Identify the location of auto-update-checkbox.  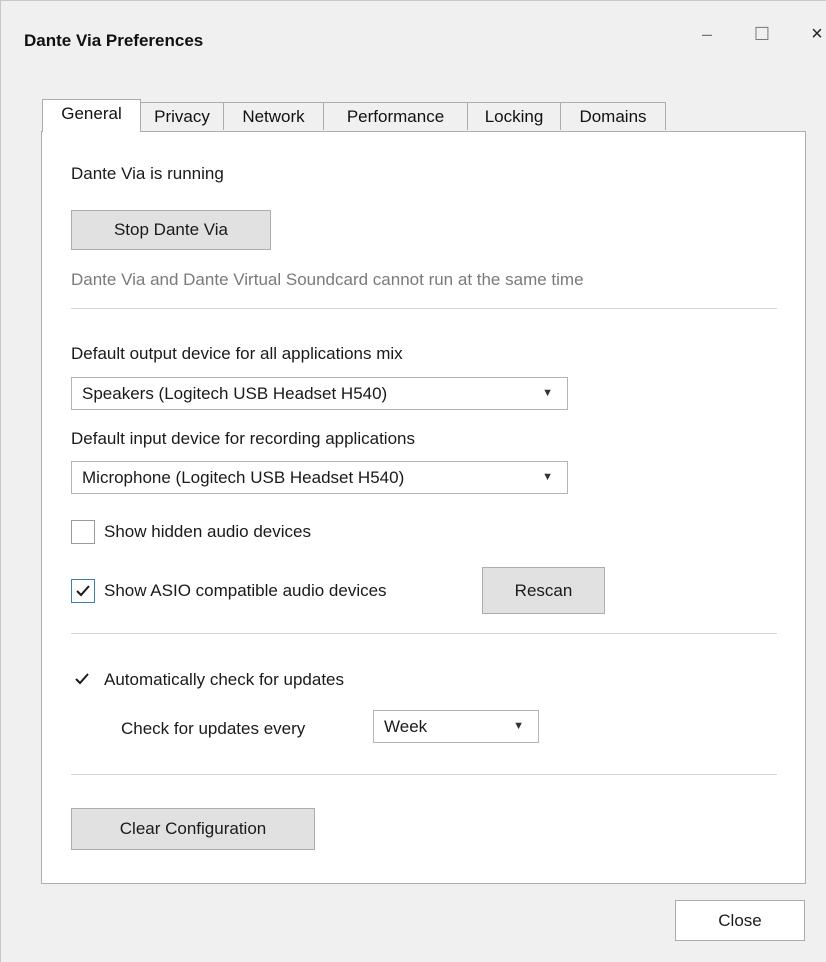
(83, 680).